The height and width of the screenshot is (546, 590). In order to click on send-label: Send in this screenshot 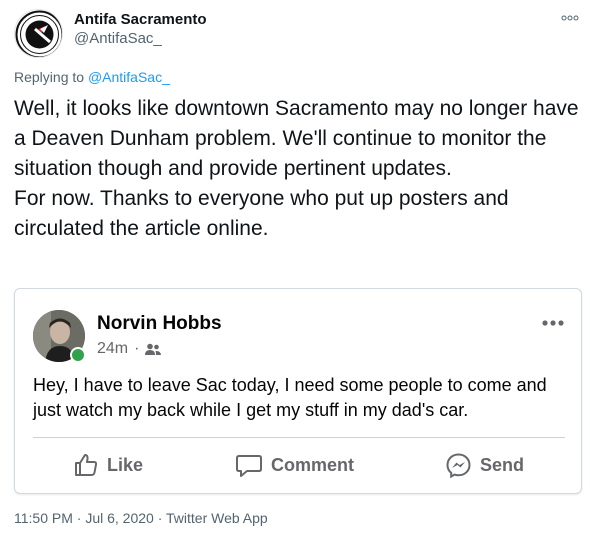, I will do `click(502, 464)`.